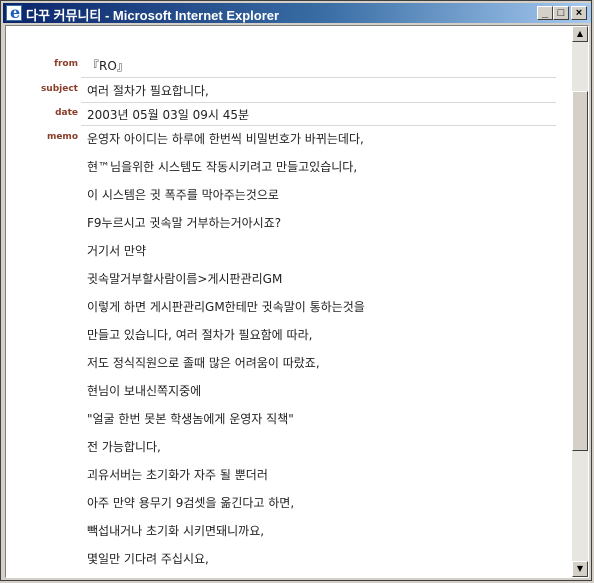 This screenshot has width=594, height=583. Describe the element at coordinates (176, 531) in the screenshot. I see `memo-line: 빽섭내거나 초기화 시키면돼니까요,` at that location.